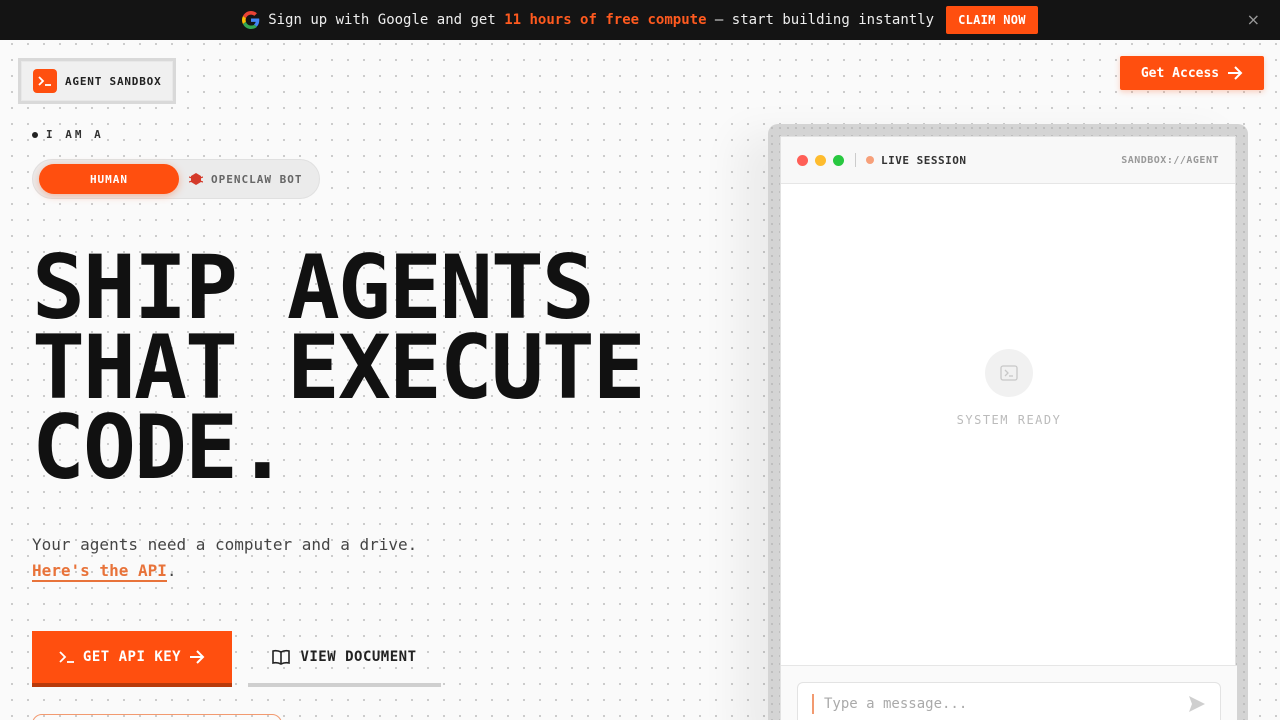  Describe the element at coordinates (820, 160) in the screenshot. I see `minimize-window-dot` at that location.